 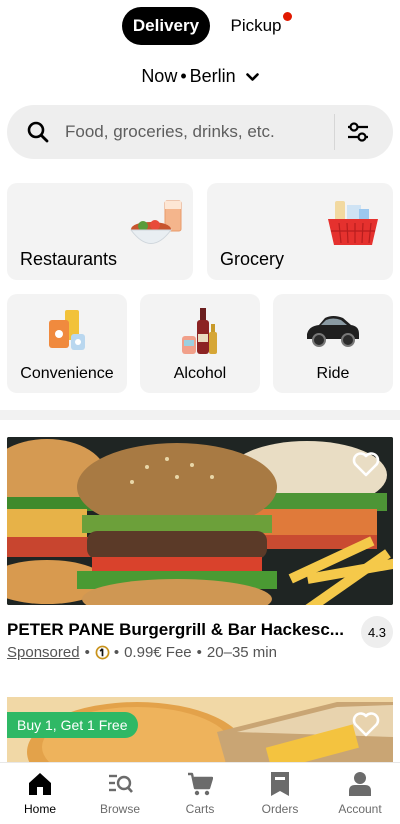 I want to click on category-restaurants: Restaurants, so click(x=100, y=231).